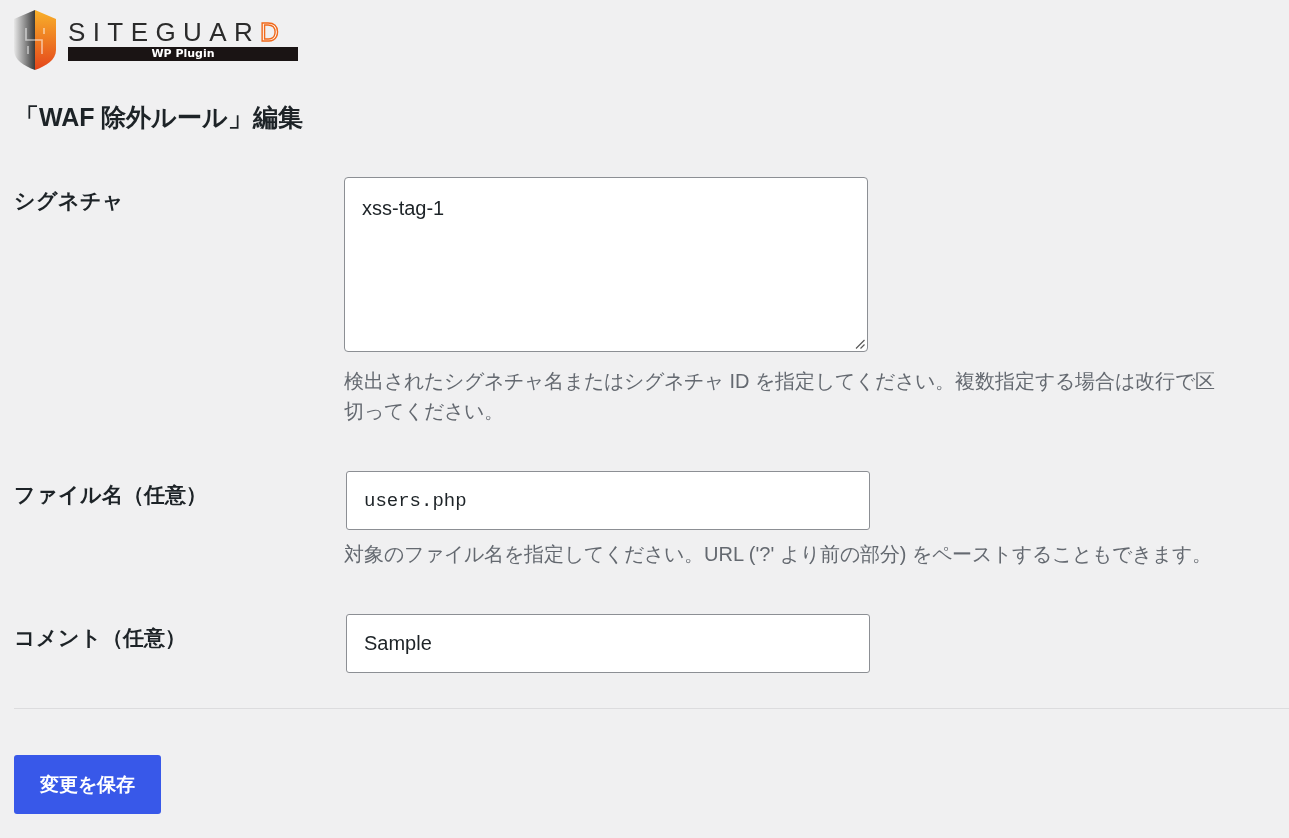 The width and height of the screenshot is (1289, 838). Describe the element at coordinates (860, 344) in the screenshot. I see `resize-grip-icon` at that location.